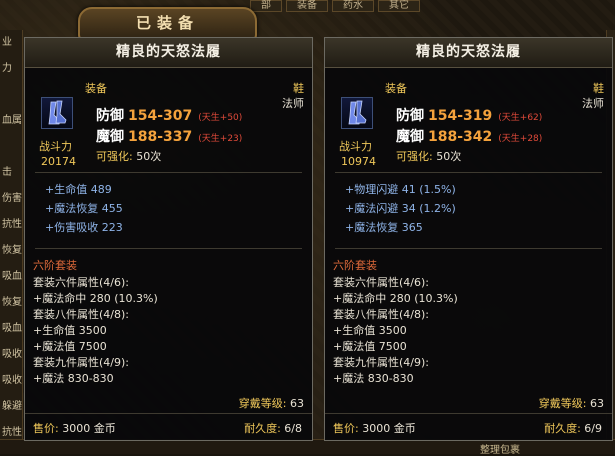 This screenshot has height=456, width=615. Describe the element at coordinates (58, 161) in the screenshot. I see `power-value: 20174` at that location.